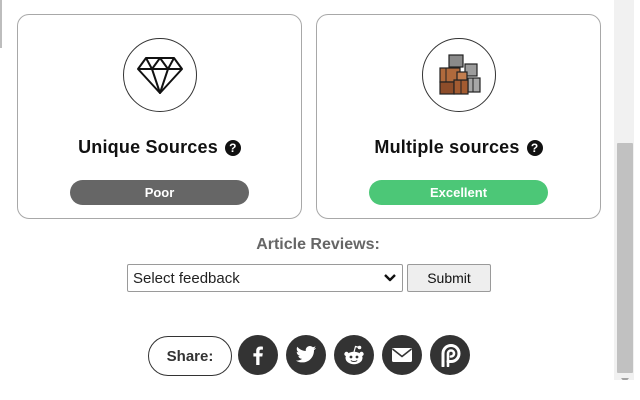 The width and height of the screenshot is (640, 400). What do you see at coordinates (390, 280) in the screenshot?
I see `chevron-down-icon` at bounding box center [390, 280].